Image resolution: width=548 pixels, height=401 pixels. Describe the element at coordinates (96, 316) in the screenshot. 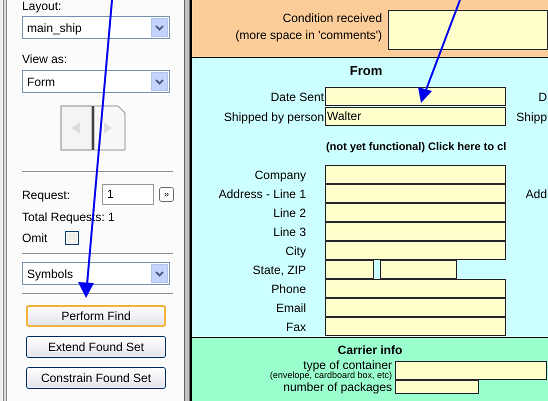

I see `find-button: Perform Find` at that location.